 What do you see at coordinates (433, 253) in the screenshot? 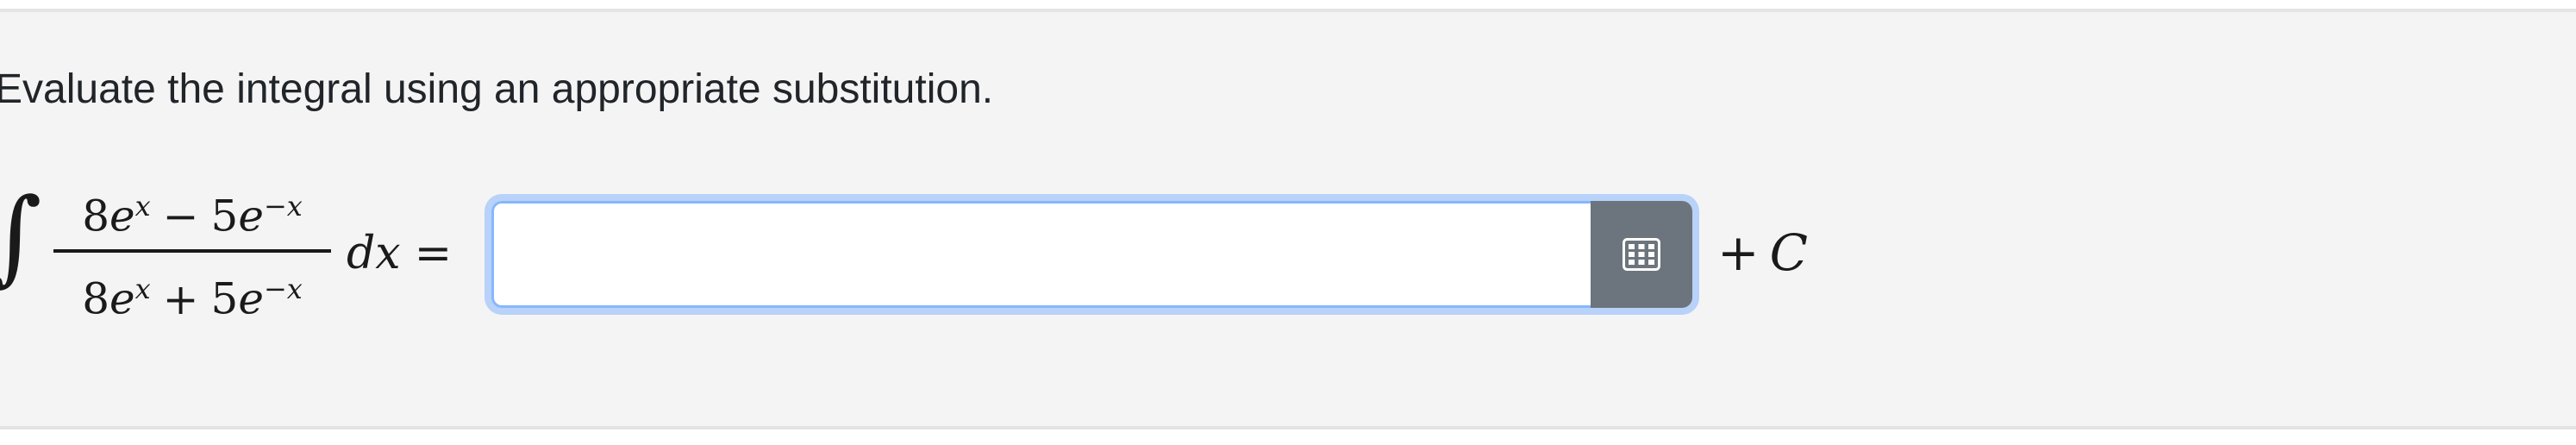
I see `equals-sign: =` at bounding box center [433, 253].